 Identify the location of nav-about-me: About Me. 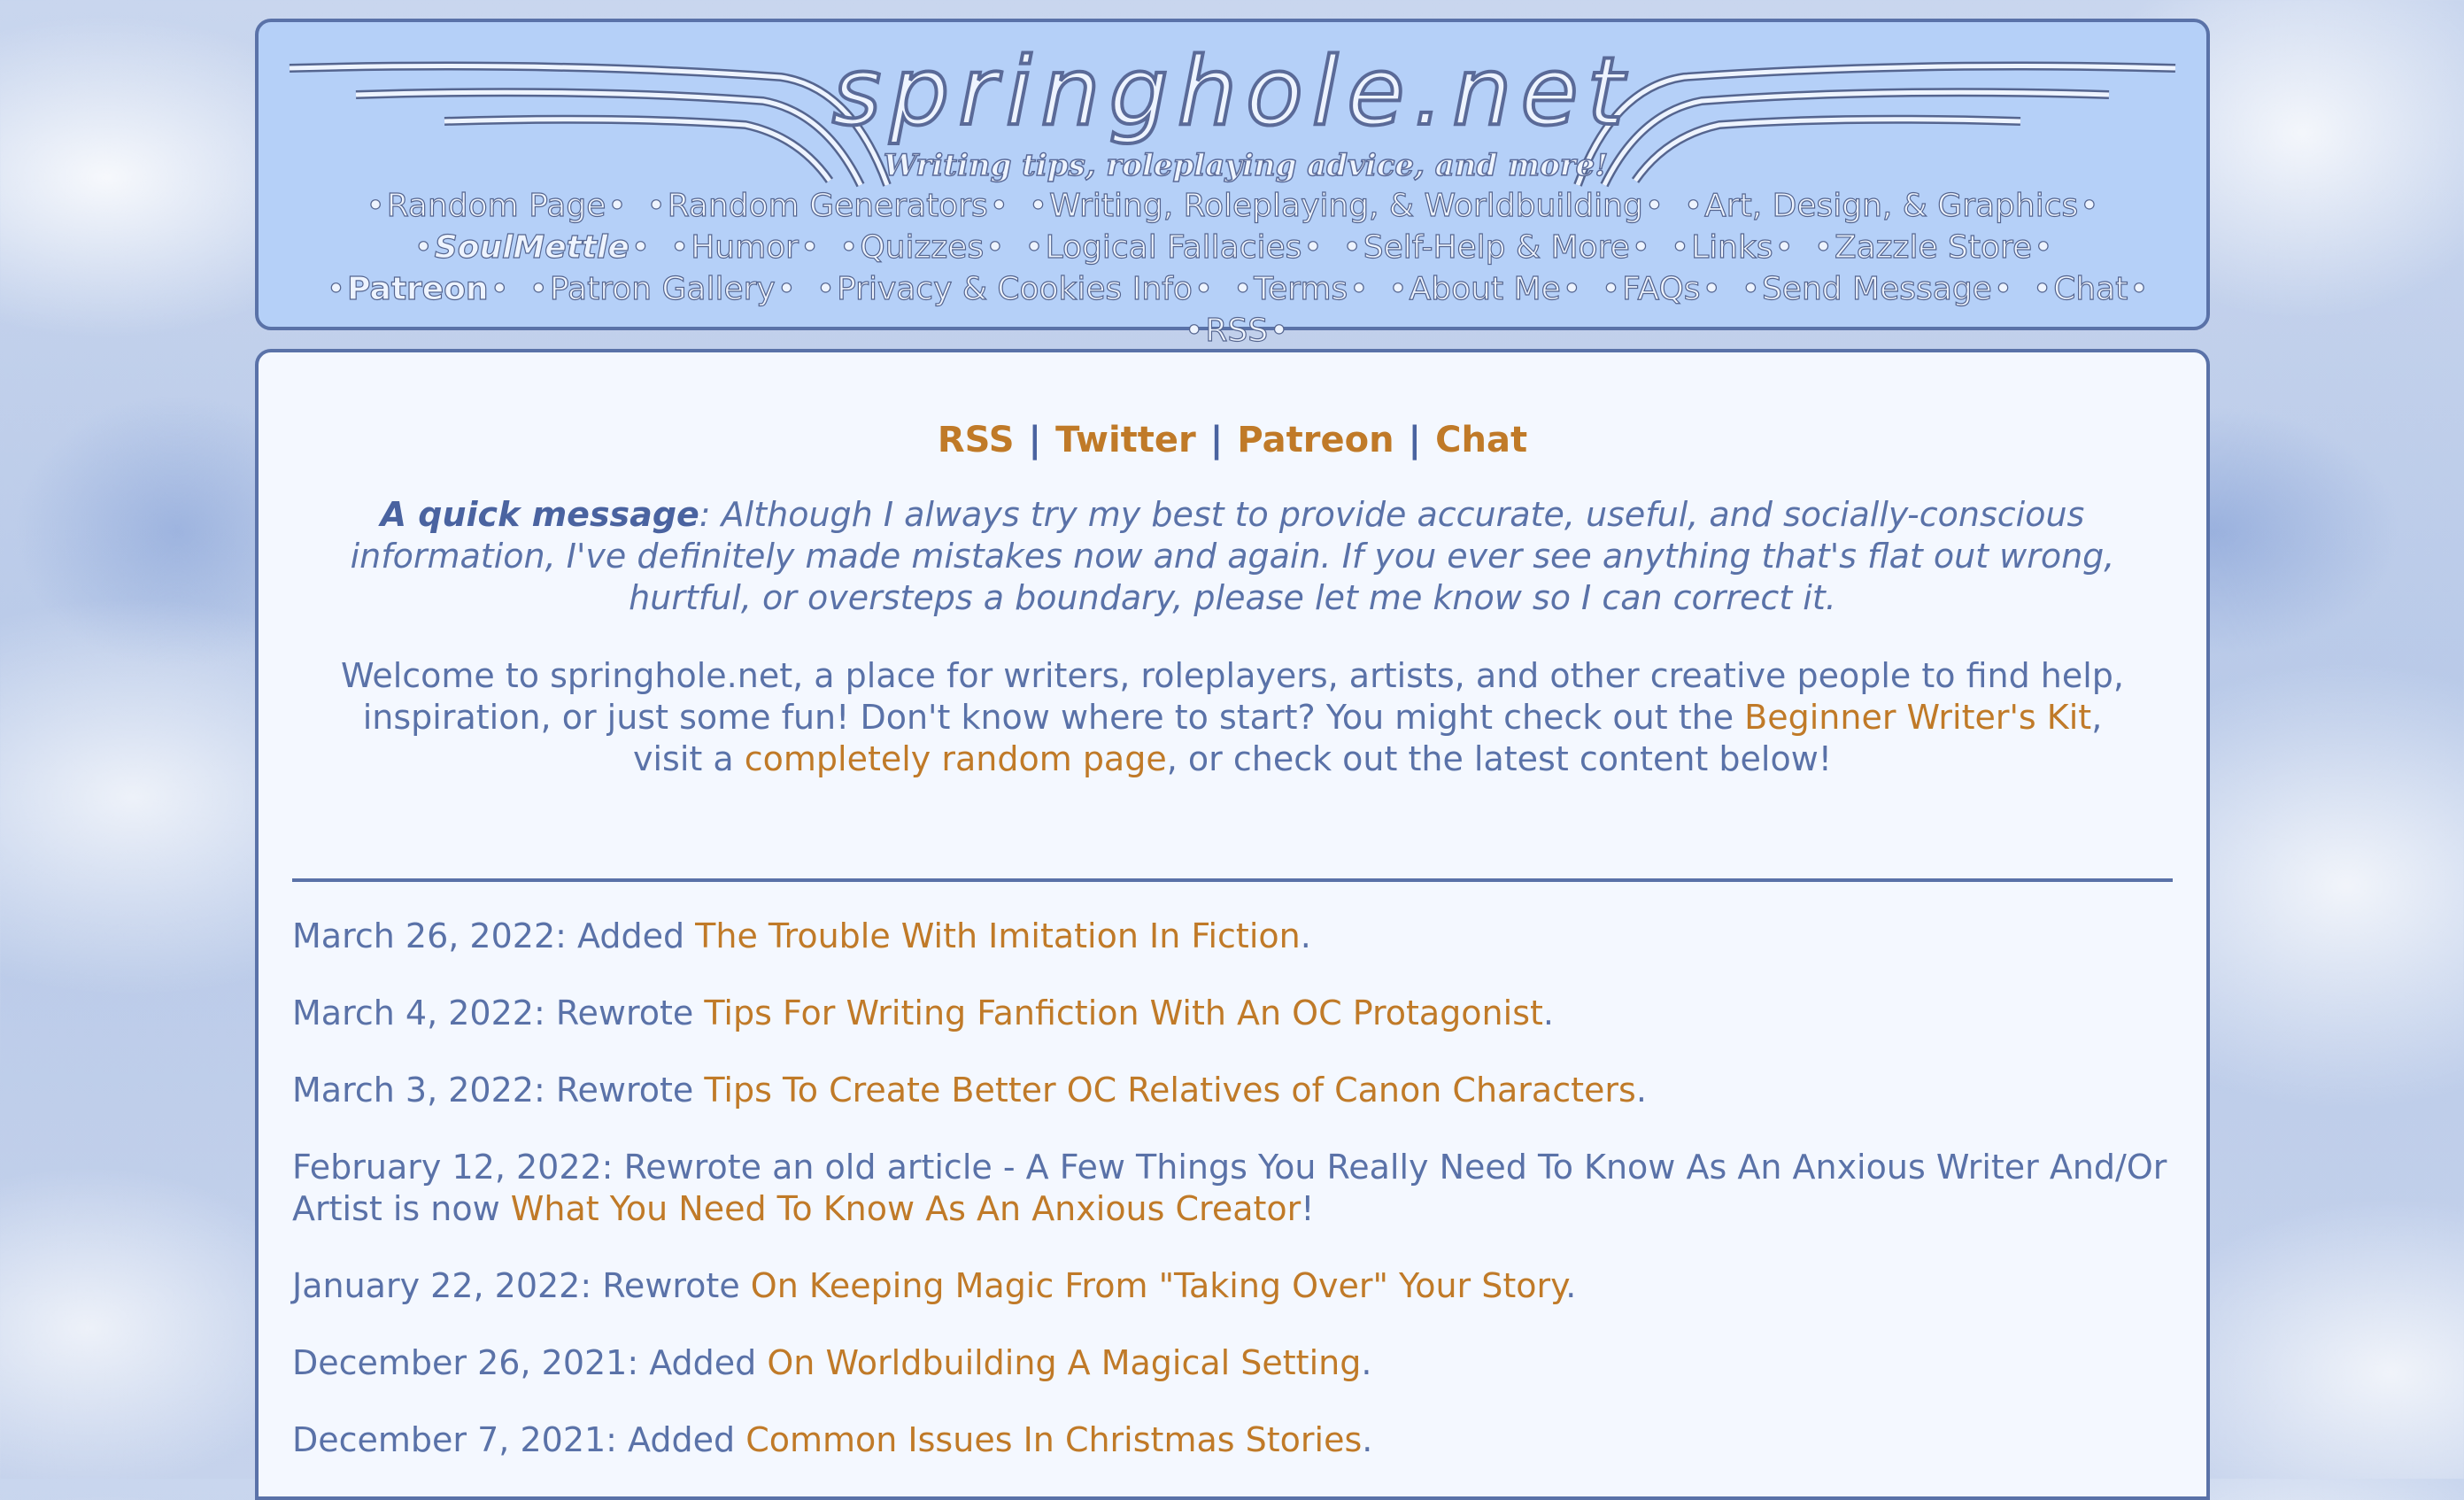
(1485, 288).